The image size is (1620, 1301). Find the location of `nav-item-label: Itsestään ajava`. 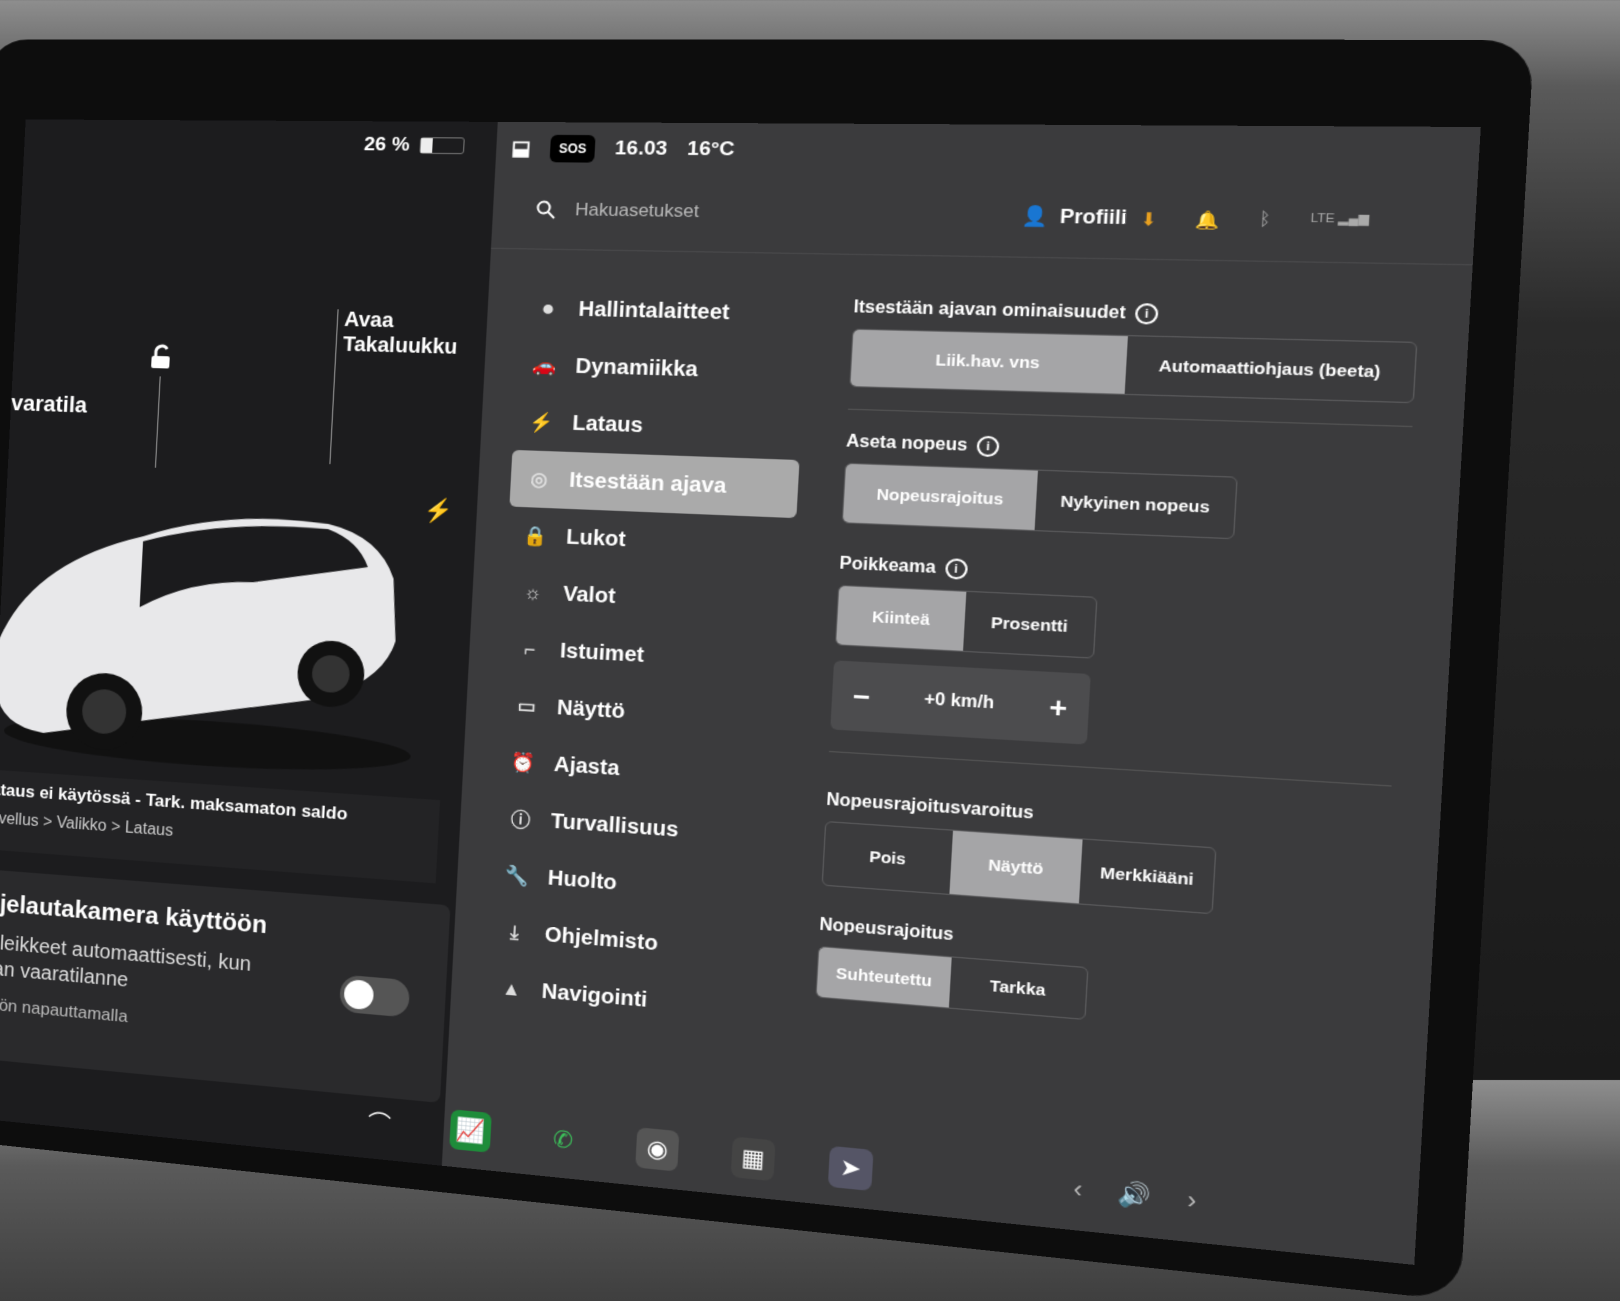

nav-item-label: Itsestään ajava is located at coordinates (647, 483).